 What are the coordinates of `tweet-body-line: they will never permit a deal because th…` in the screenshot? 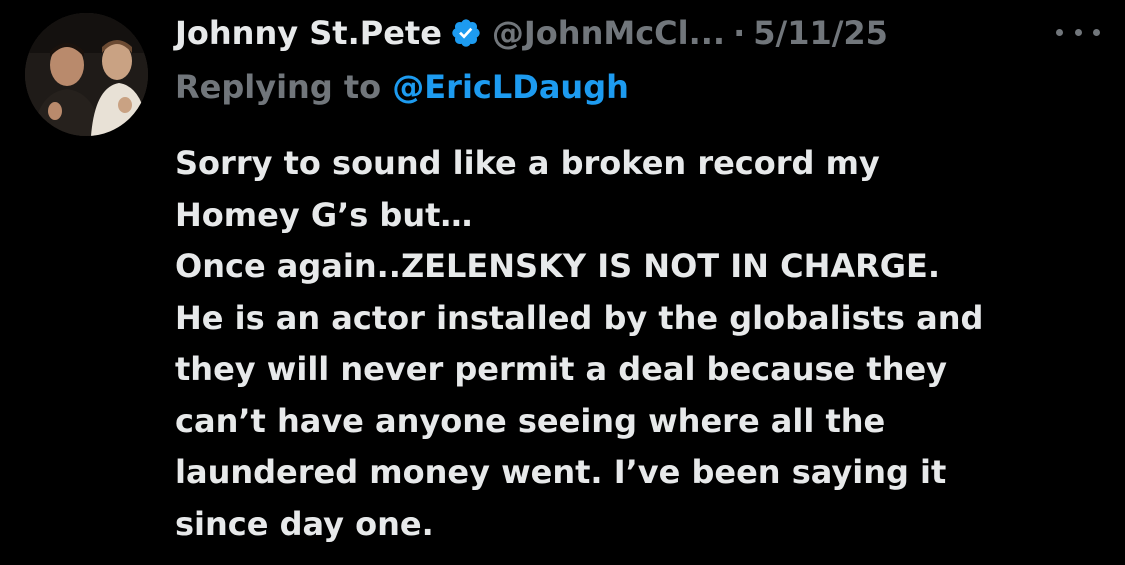 It's located at (561, 369).